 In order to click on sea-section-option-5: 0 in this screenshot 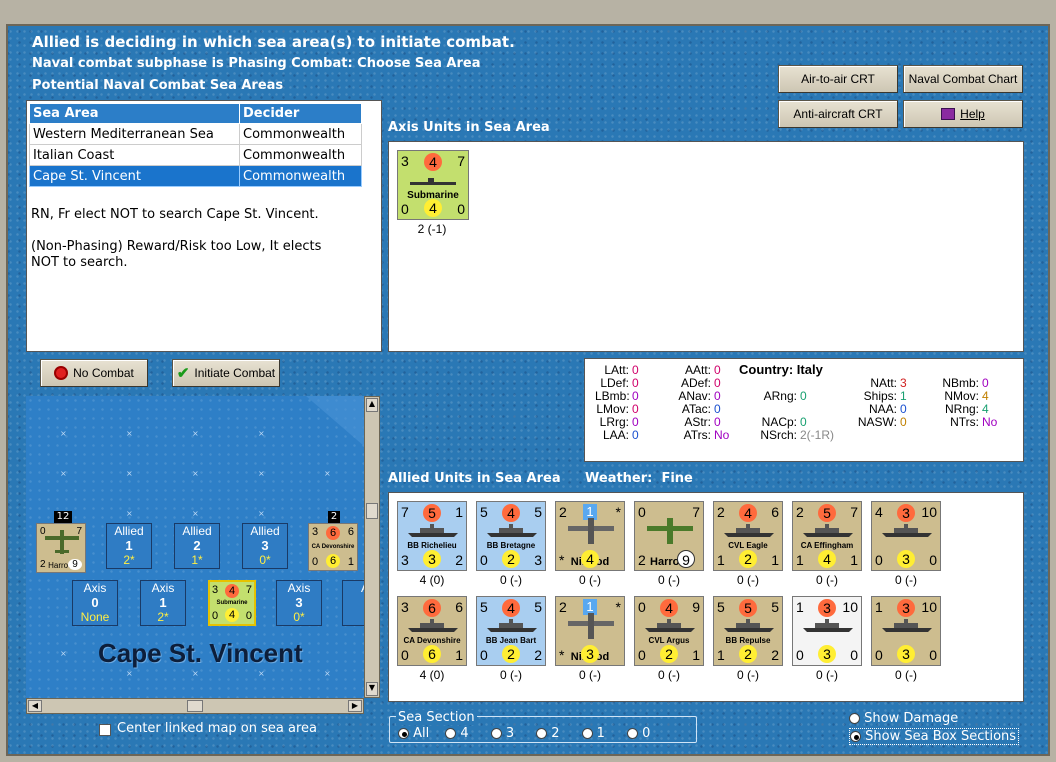, I will do `click(638, 733)`.